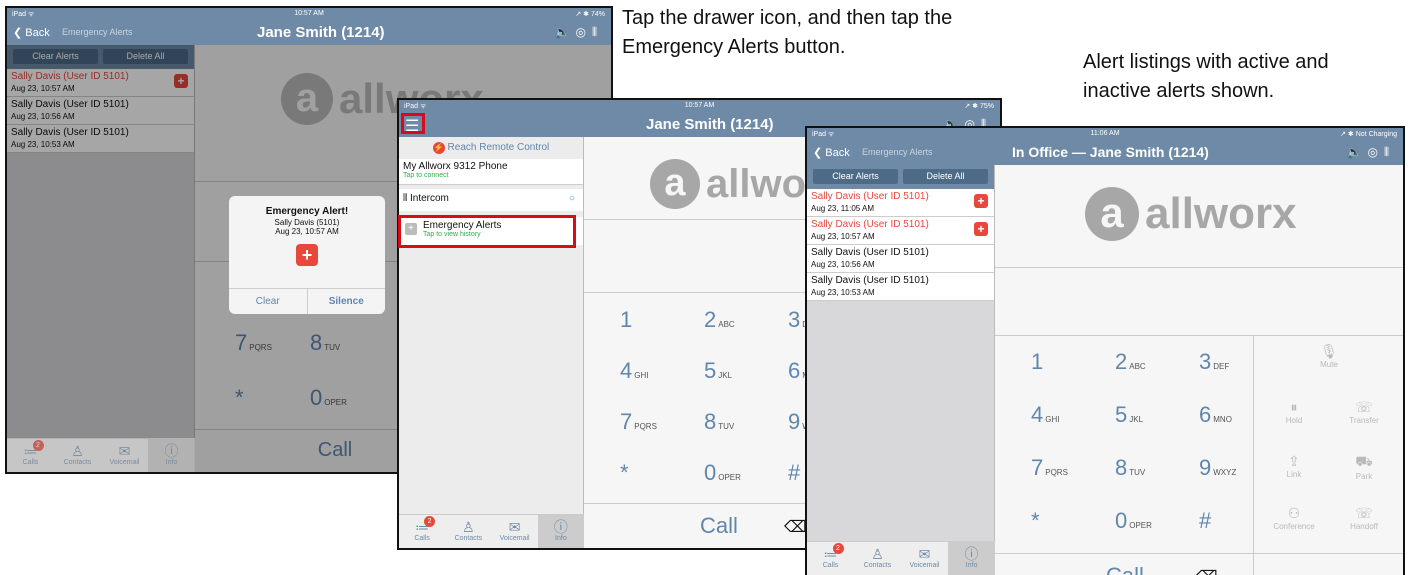 The width and height of the screenshot is (1411, 575). What do you see at coordinates (491, 148) in the screenshot?
I see `reach-remote-control: ⚡ Reach Remote Control` at bounding box center [491, 148].